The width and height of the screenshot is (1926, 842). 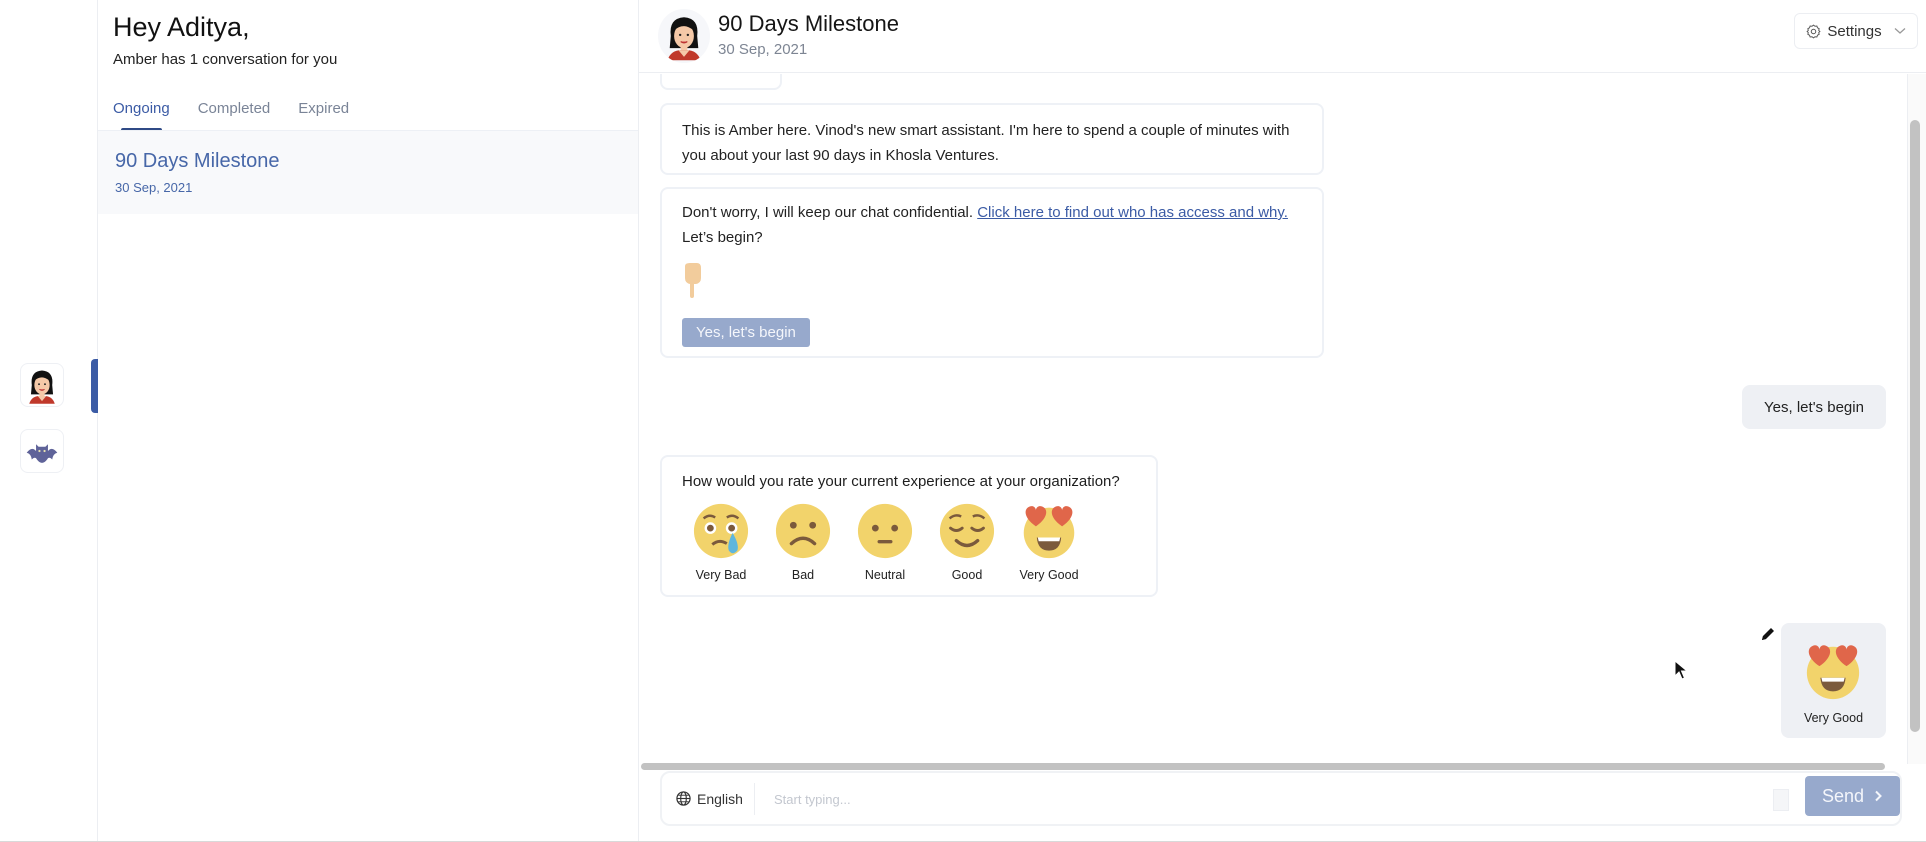 What do you see at coordinates (1282, 36) in the screenshot?
I see `chat-header: 90 Days Milestone 30 Sep, 2021 Settings` at bounding box center [1282, 36].